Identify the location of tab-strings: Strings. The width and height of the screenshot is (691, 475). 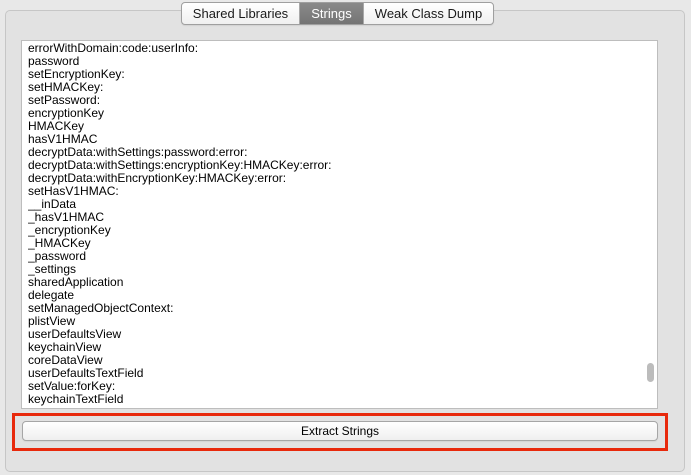
(332, 13).